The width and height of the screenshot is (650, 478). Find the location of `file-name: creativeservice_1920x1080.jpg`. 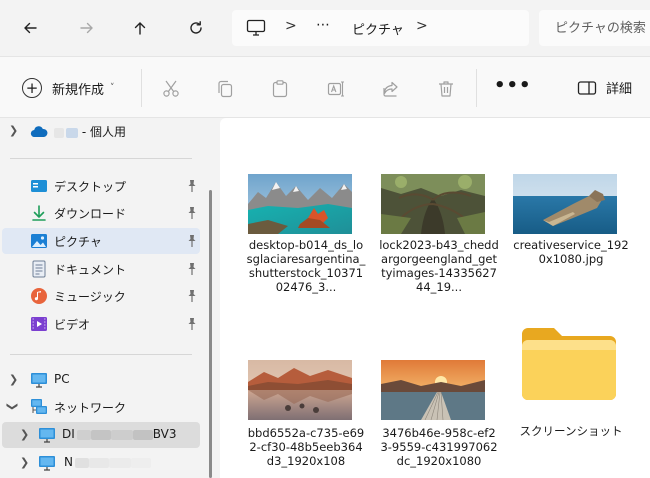

file-name: creativeservice_1920x1080.jpg is located at coordinates (571, 252).